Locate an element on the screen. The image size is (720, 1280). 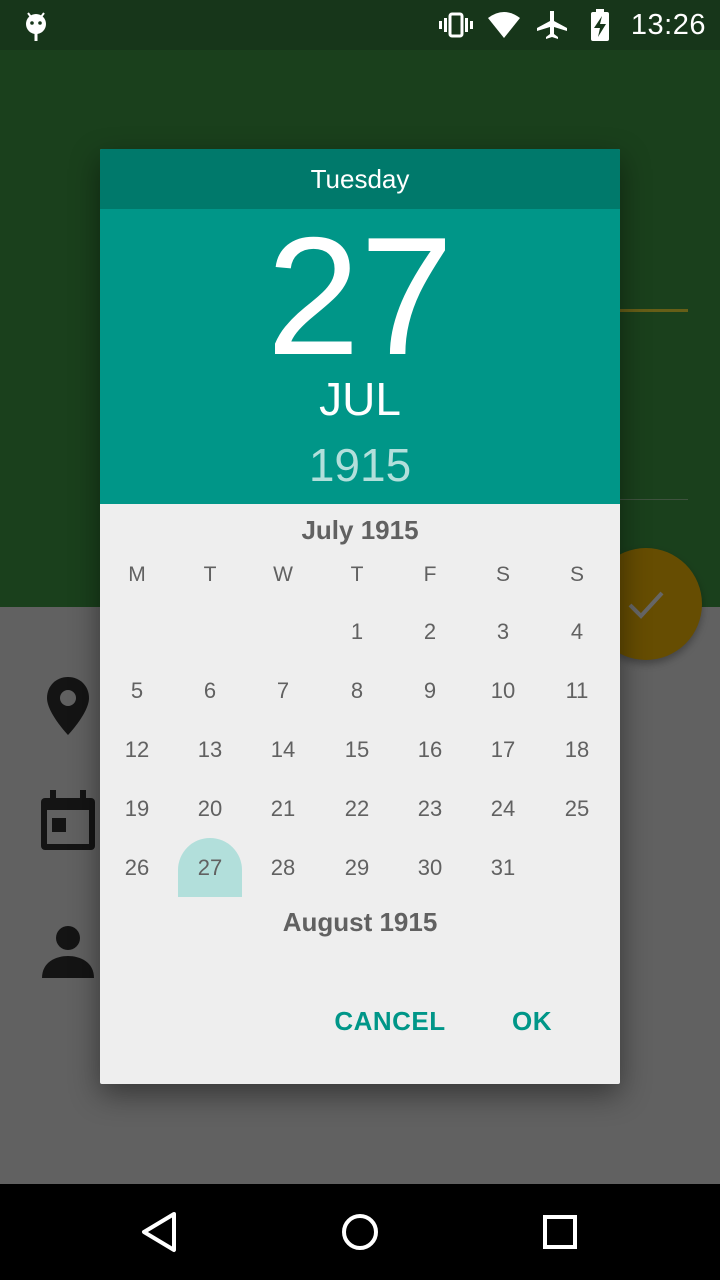
week-row: 12 13 14 15 16 17 18 is located at coordinates (360, 757).